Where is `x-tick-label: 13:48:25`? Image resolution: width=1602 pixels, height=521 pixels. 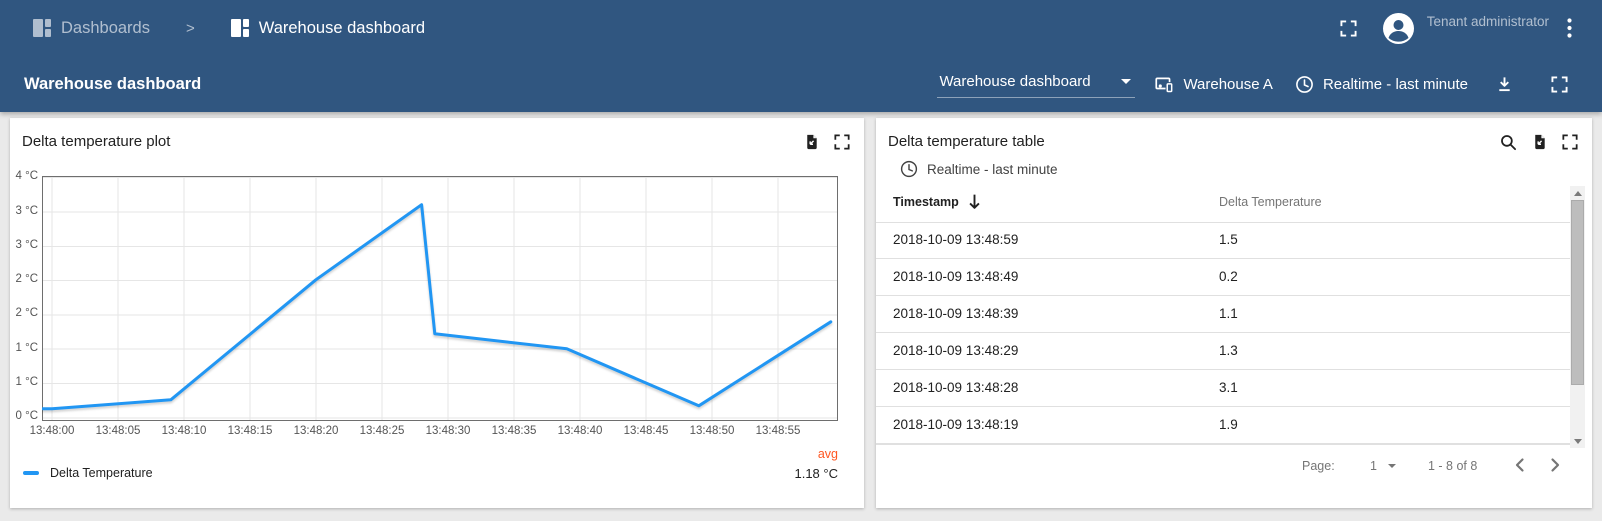 x-tick-label: 13:48:25 is located at coordinates (382, 431).